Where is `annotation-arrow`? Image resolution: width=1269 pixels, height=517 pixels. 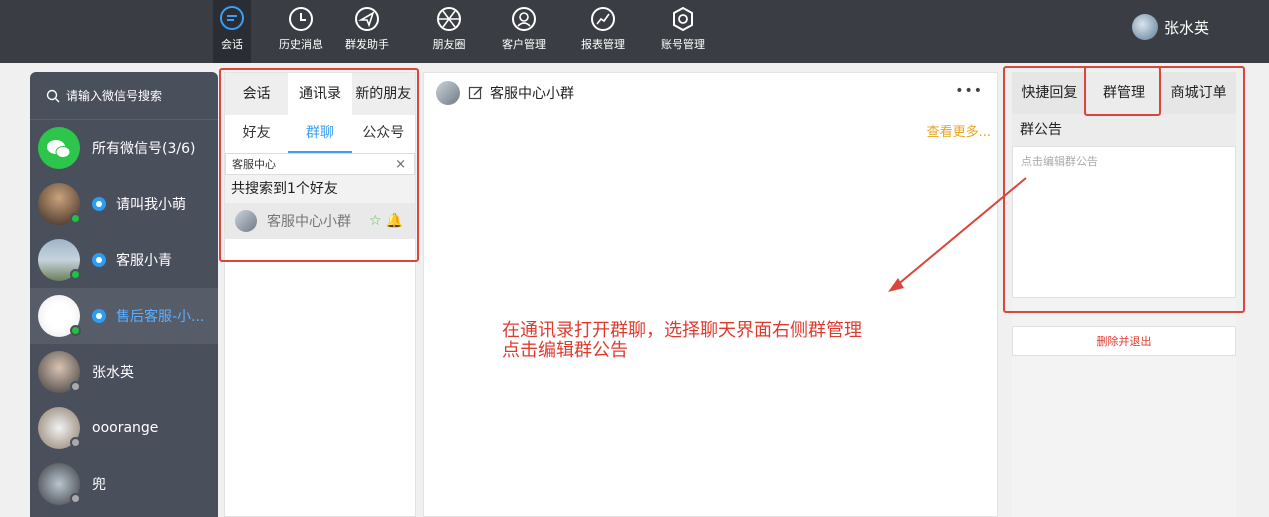
annotation-arrow is located at coordinates (957, 234).